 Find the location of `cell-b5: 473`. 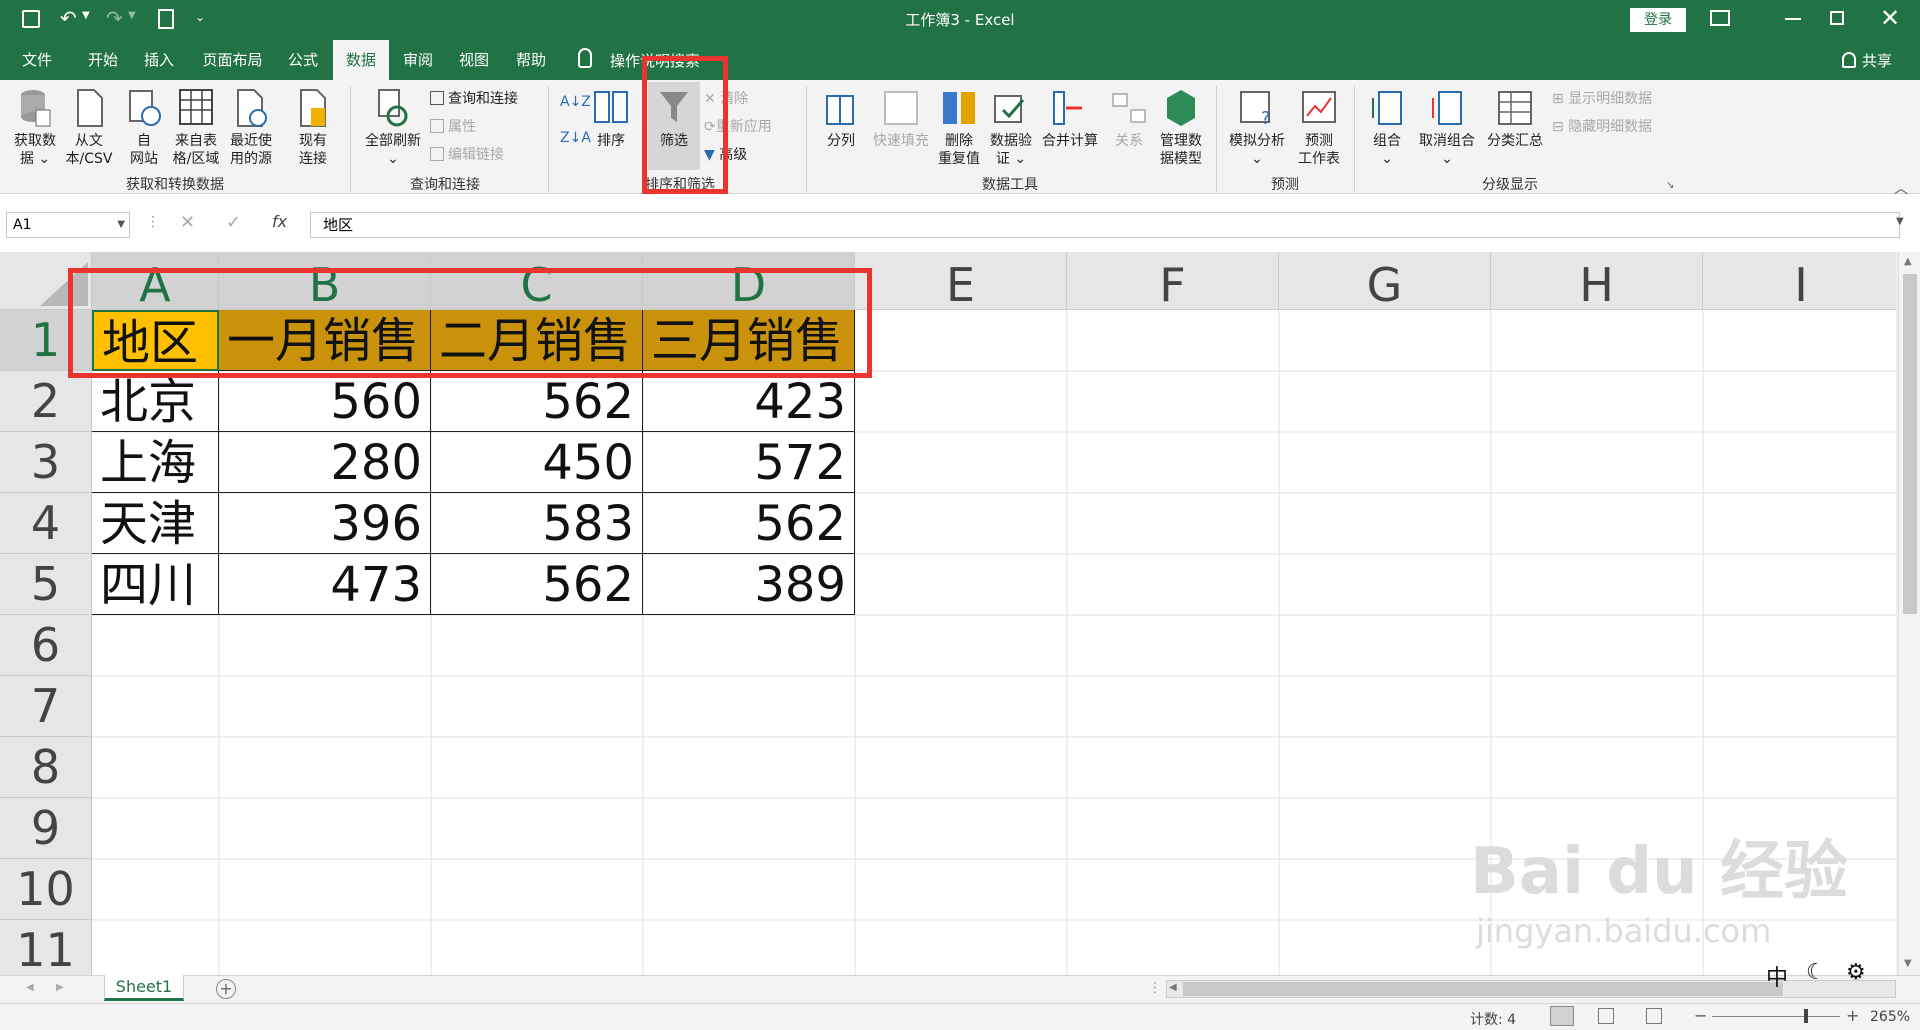

cell-b5: 473 is located at coordinates (325, 584).